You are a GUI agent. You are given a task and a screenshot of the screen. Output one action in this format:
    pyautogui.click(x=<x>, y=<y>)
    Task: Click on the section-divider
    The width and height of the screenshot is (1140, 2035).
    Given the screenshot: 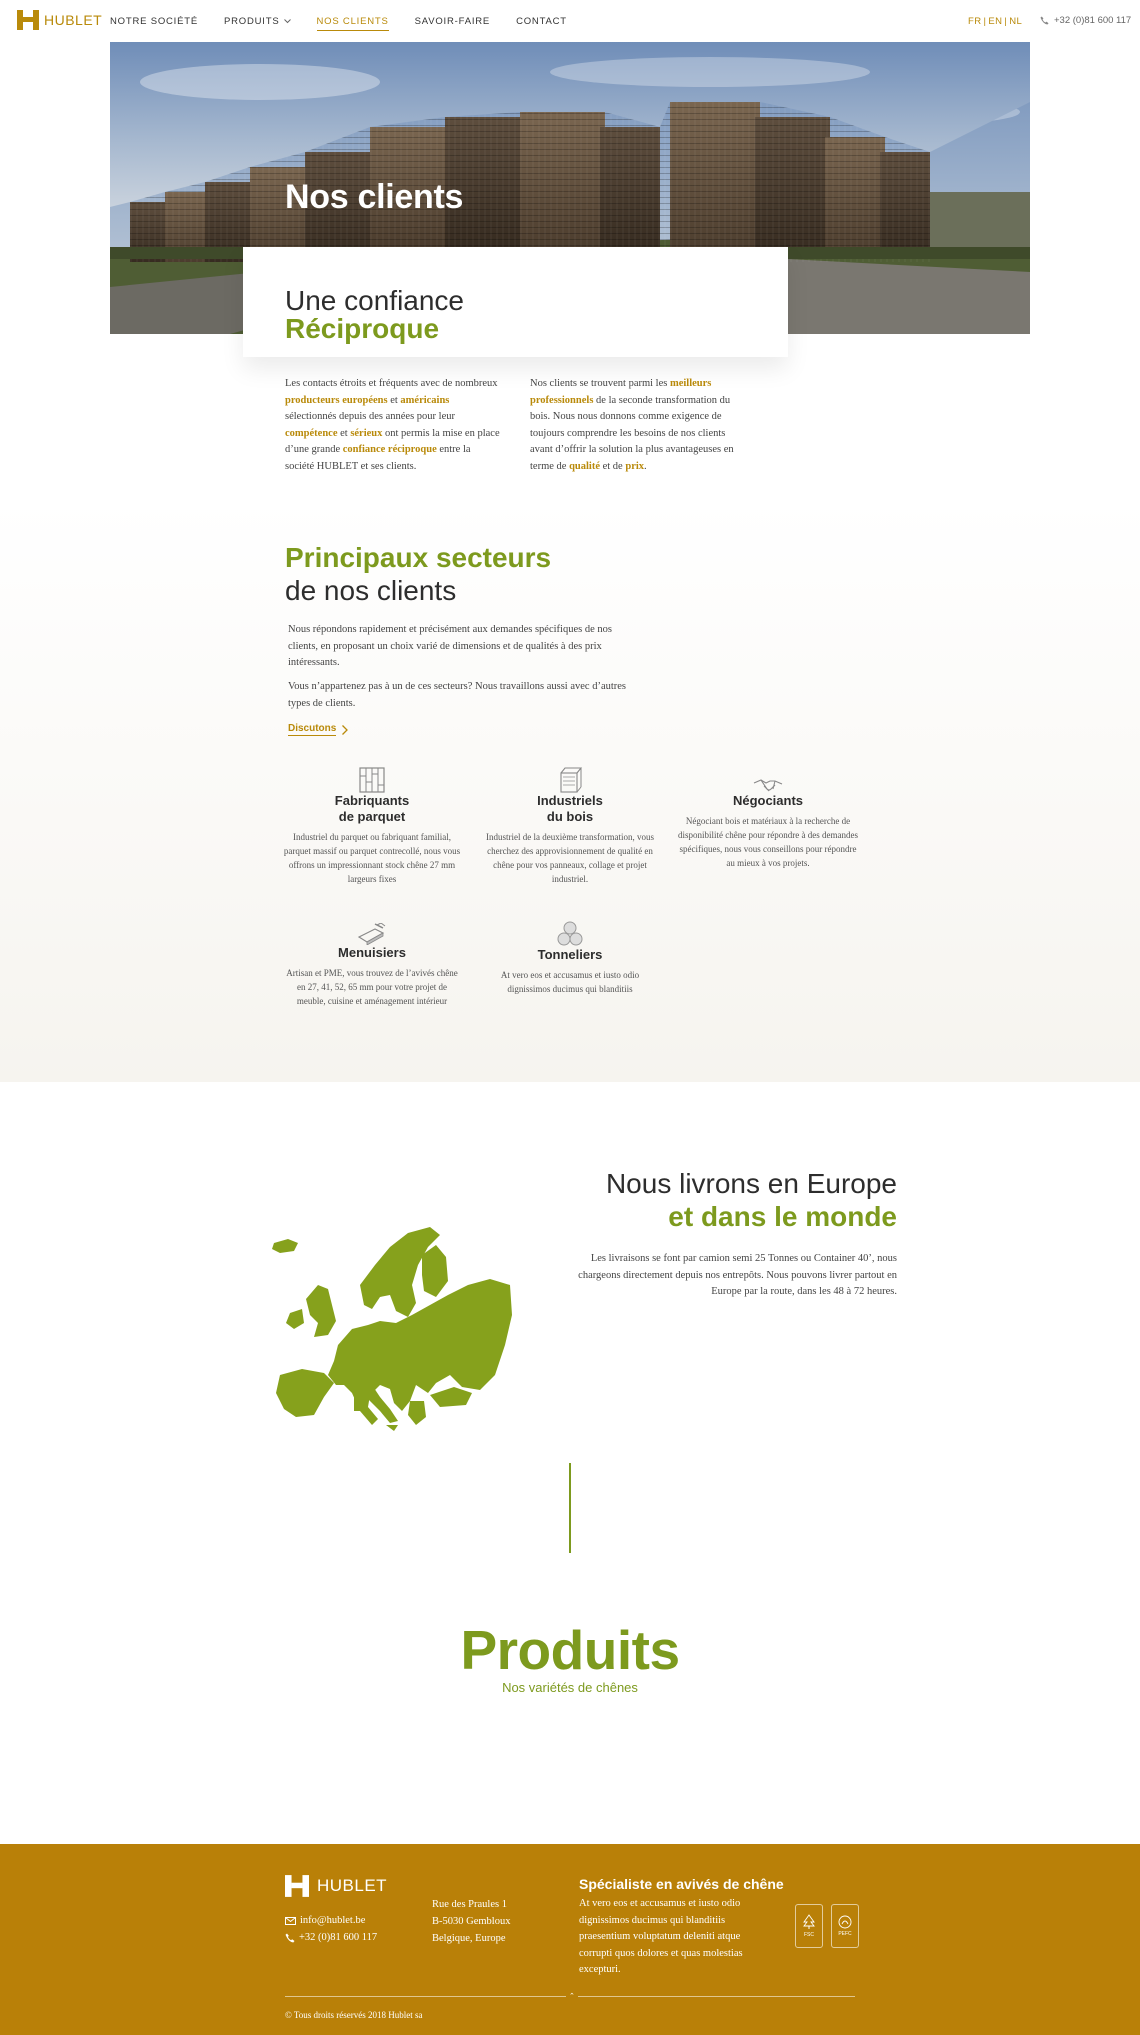 What is the action you would take?
    pyautogui.click(x=570, y=1508)
    